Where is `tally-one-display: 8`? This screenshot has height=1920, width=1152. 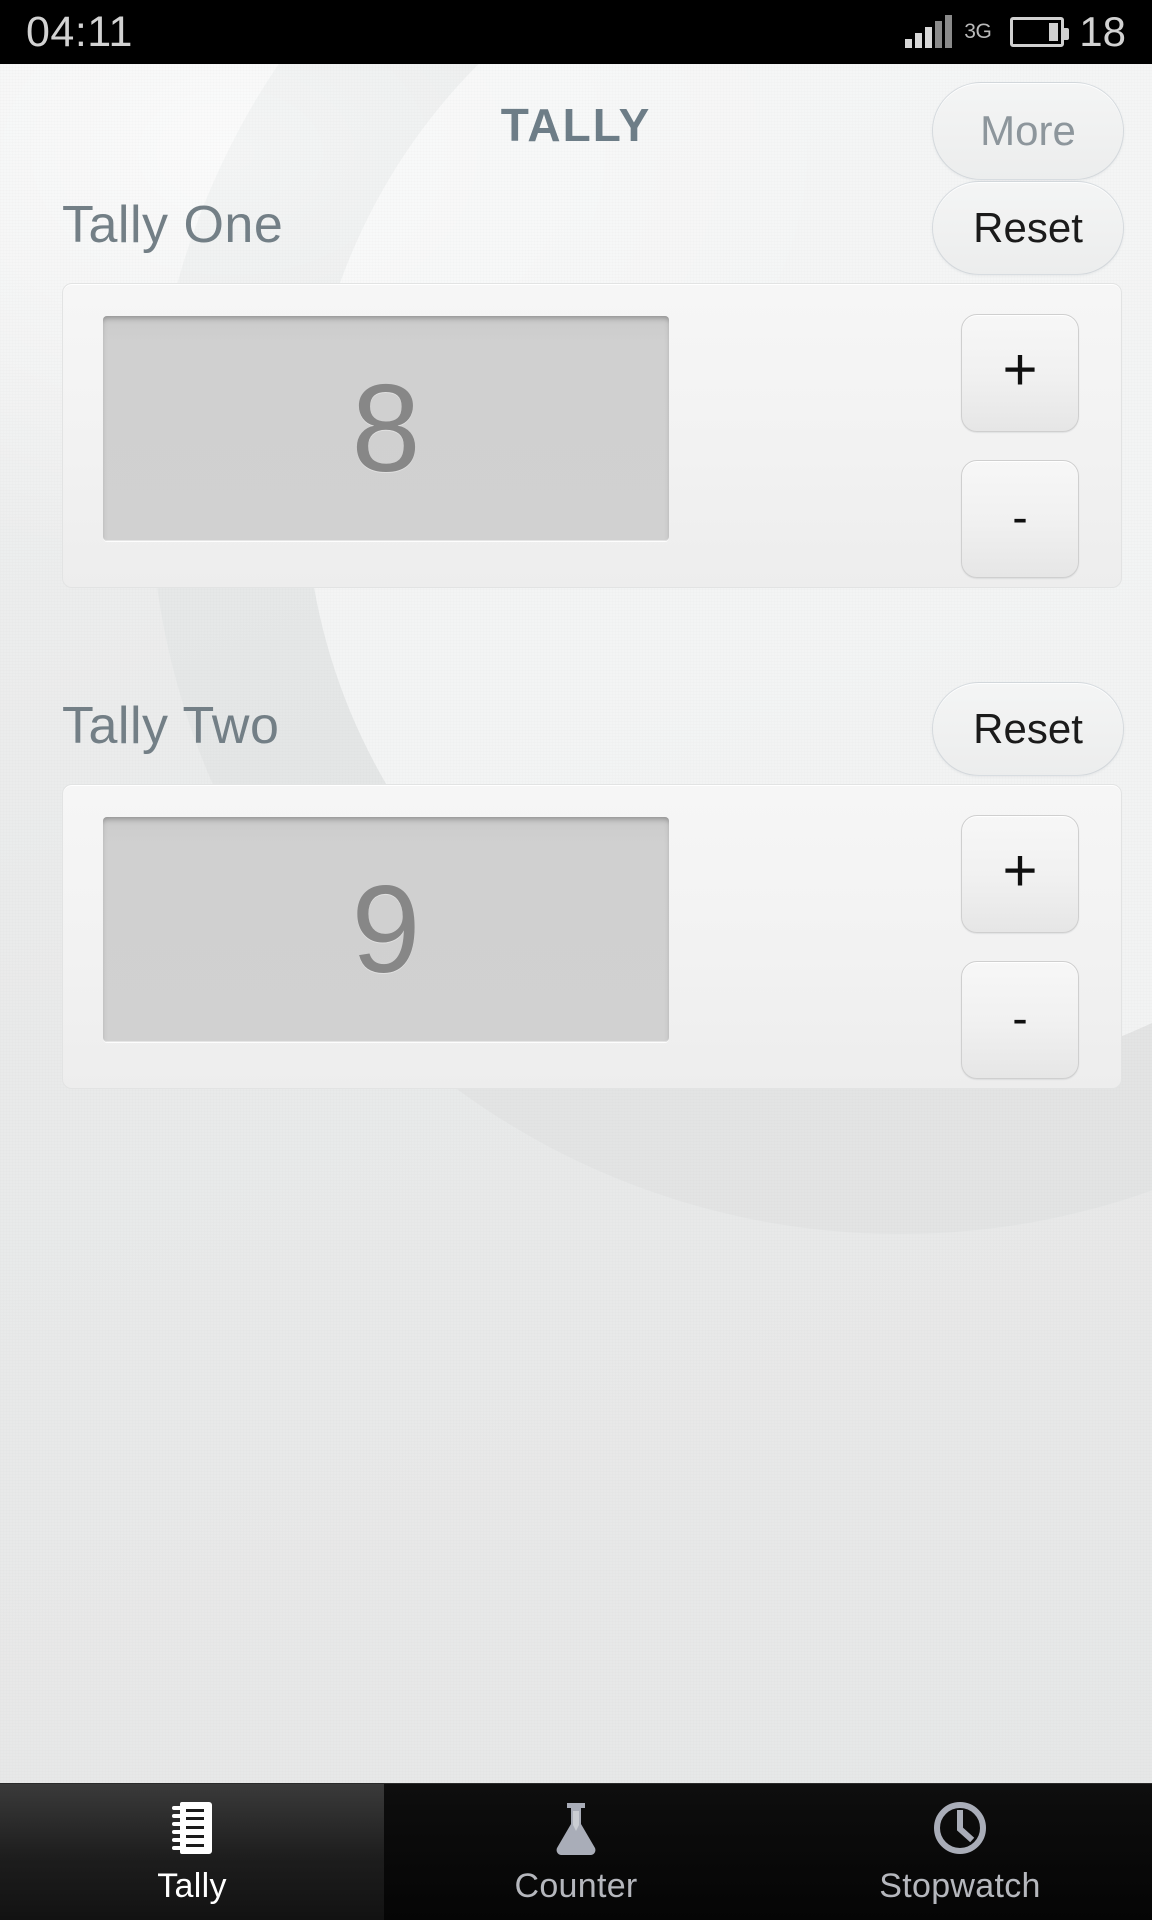
tally-one-display: 8 is located at coordinates (386, 428).